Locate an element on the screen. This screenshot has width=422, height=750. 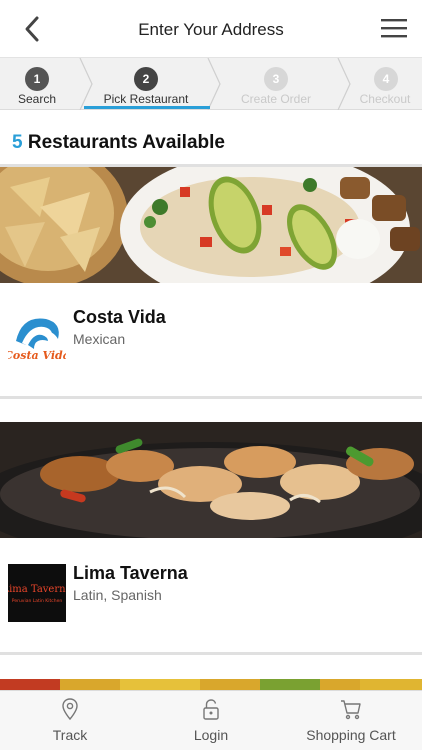
svg-text: Lima Taverna is located at coordinates (37, 589).